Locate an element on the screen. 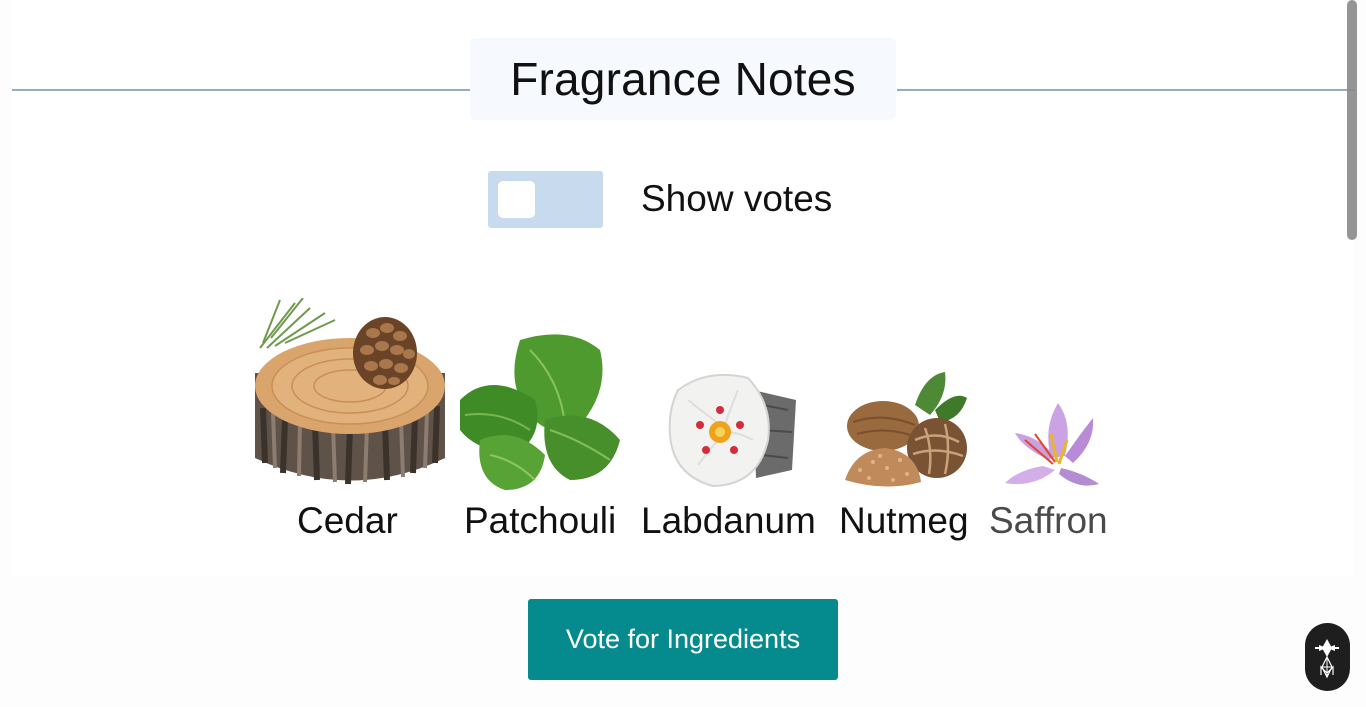 Image resolution: width=1366 pixels, height=707 pixels. section-title-box: Fragrance Notes is located at coordinates (683, 79).